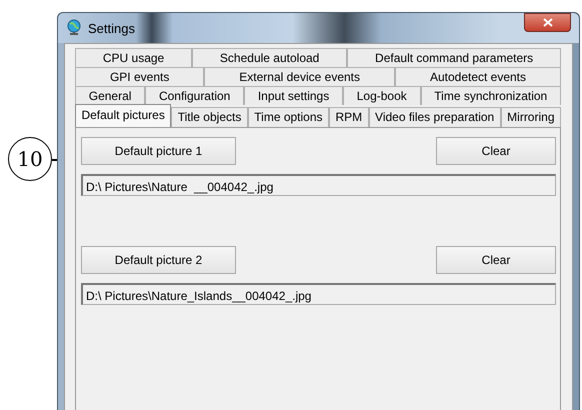 This screenshot has width=582, height=410. What do you see at coordinates (270, 57) in the screenshot?
I see `tab: Schedule autoload` at bounding box center [270, 57].